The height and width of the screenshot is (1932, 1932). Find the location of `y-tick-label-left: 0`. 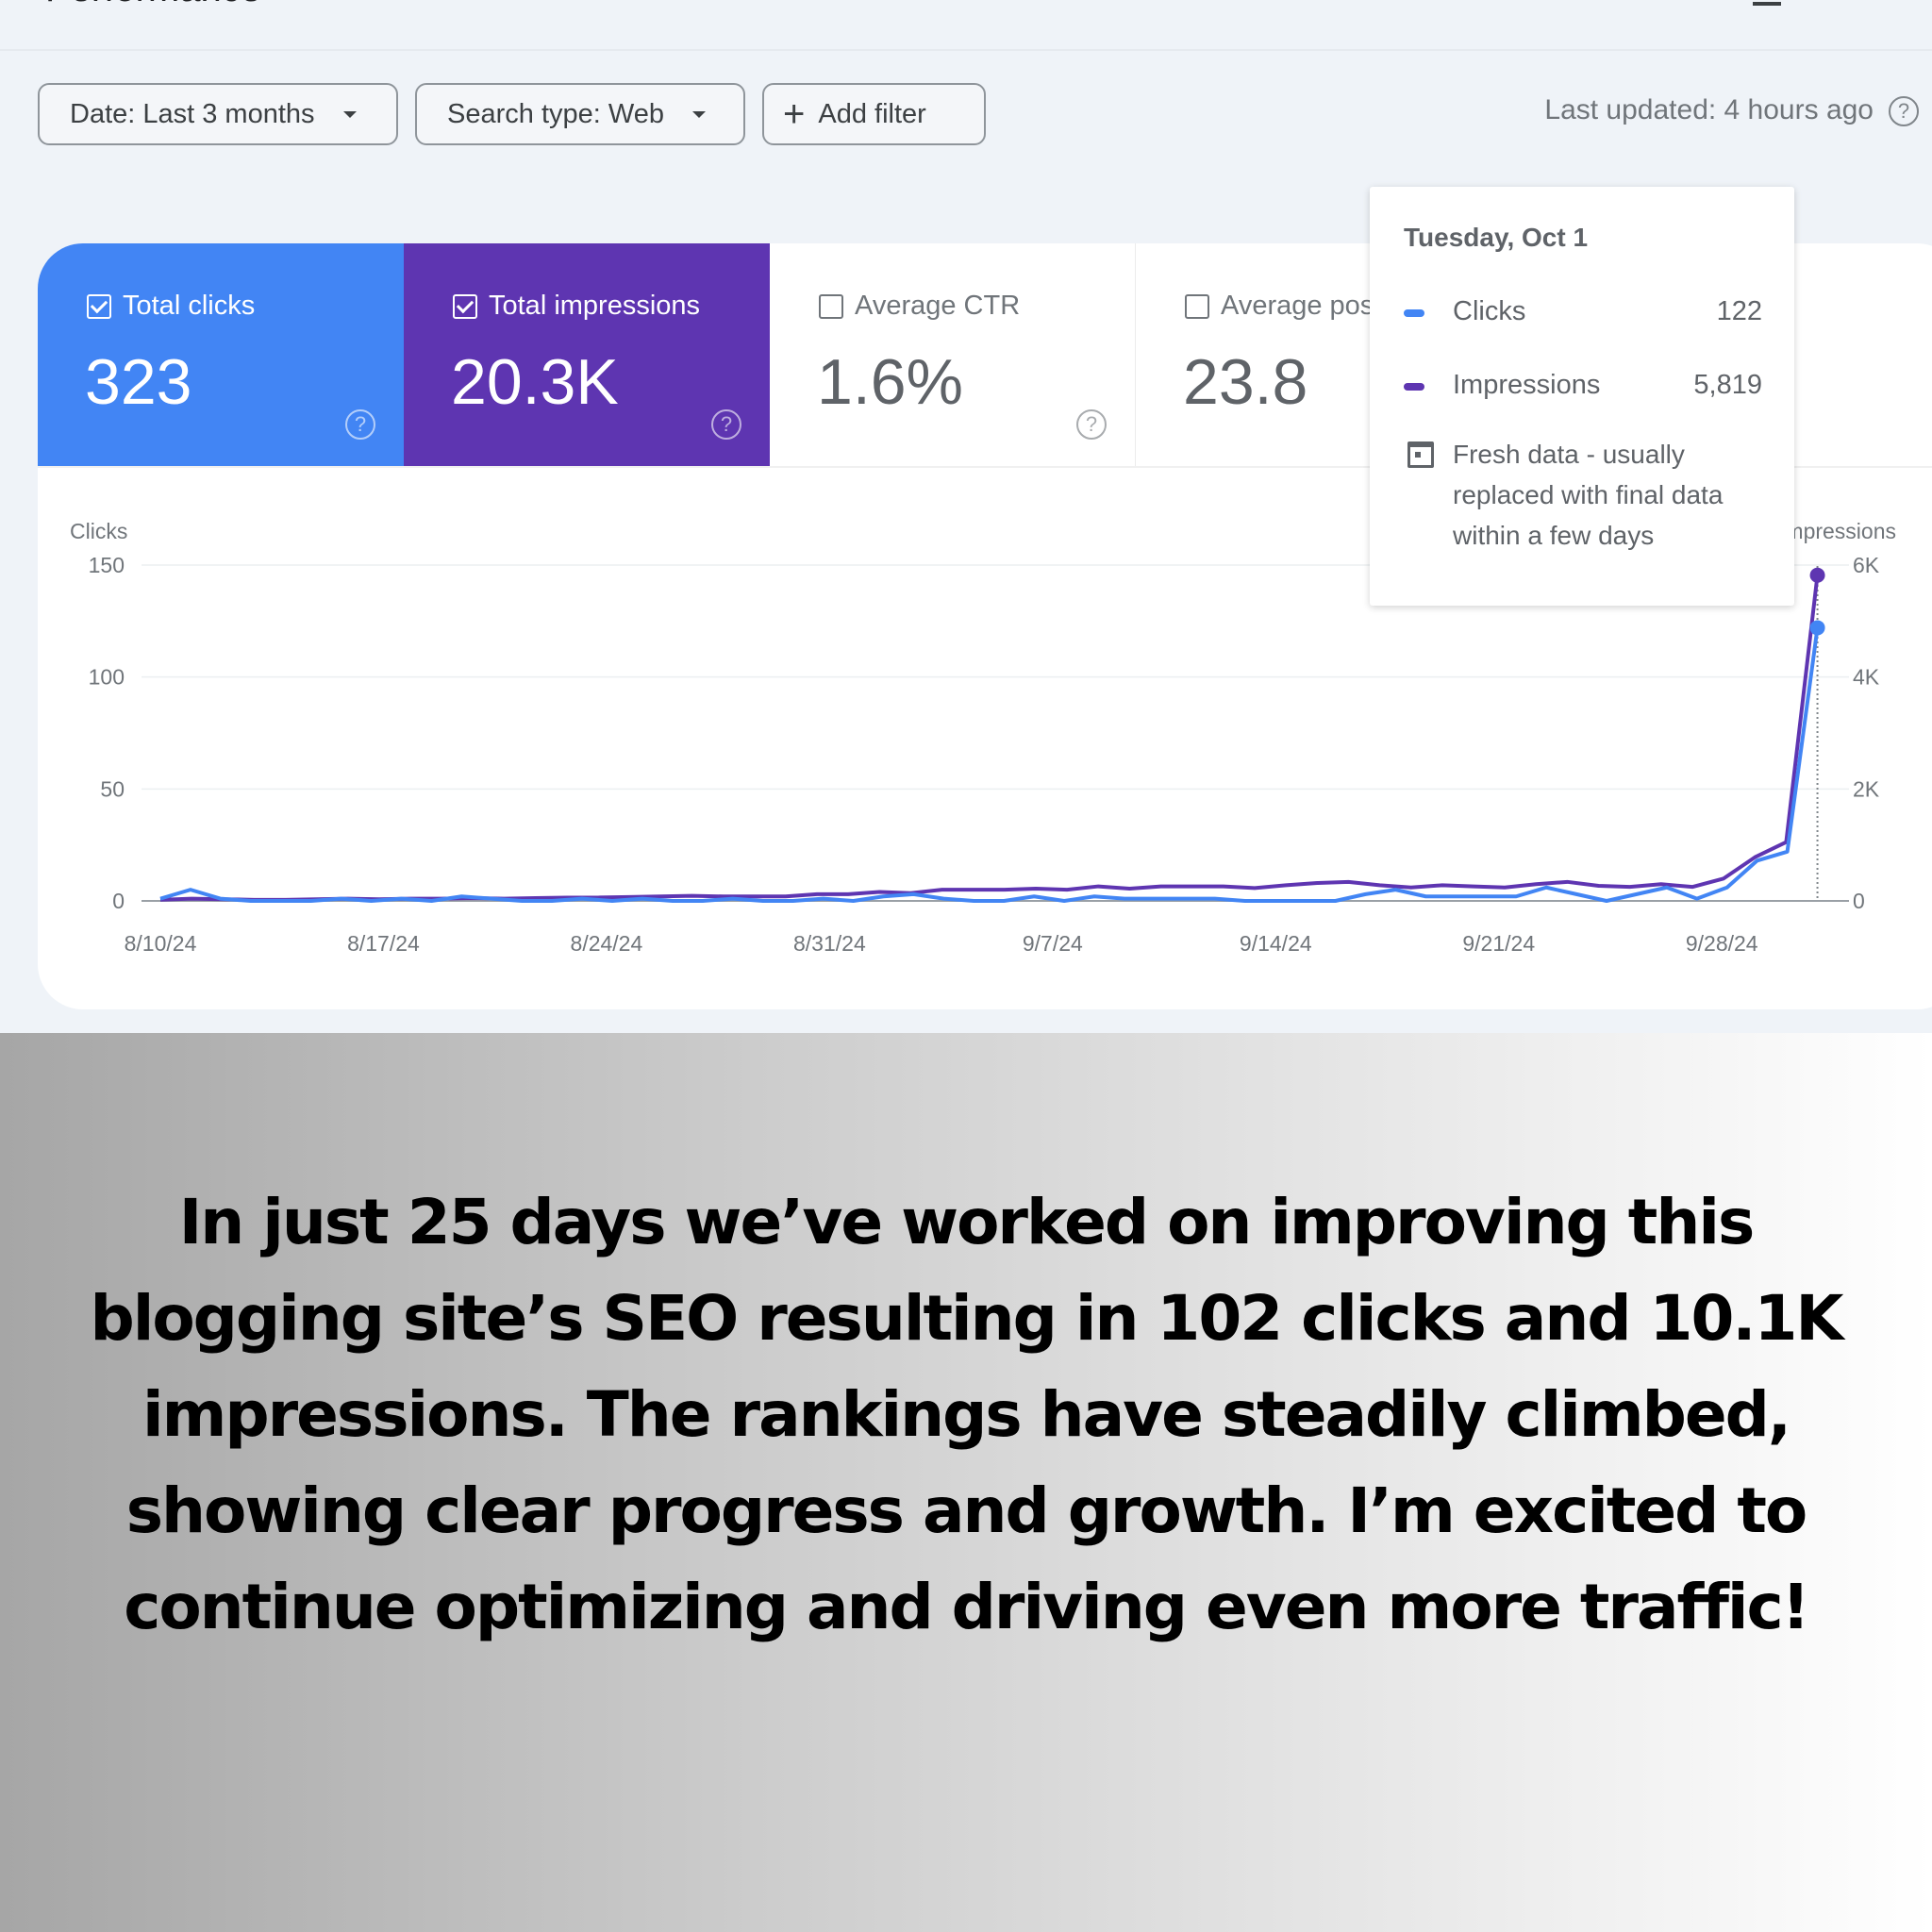

y-tick-label-left: 0 is located at coordinates (119, 901).